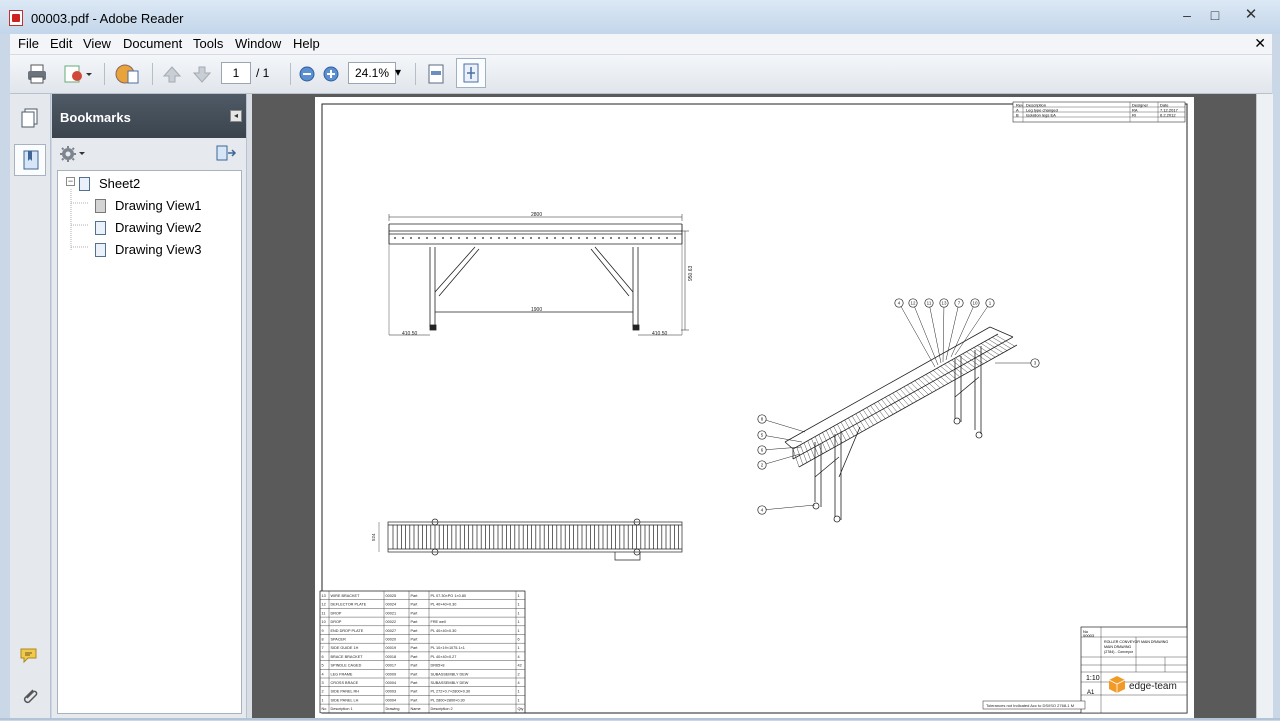 The image size is (1280, 721). Describe the element at coordinates (73, 154) in the screenshot. I see `options-gear-icon` at that location.